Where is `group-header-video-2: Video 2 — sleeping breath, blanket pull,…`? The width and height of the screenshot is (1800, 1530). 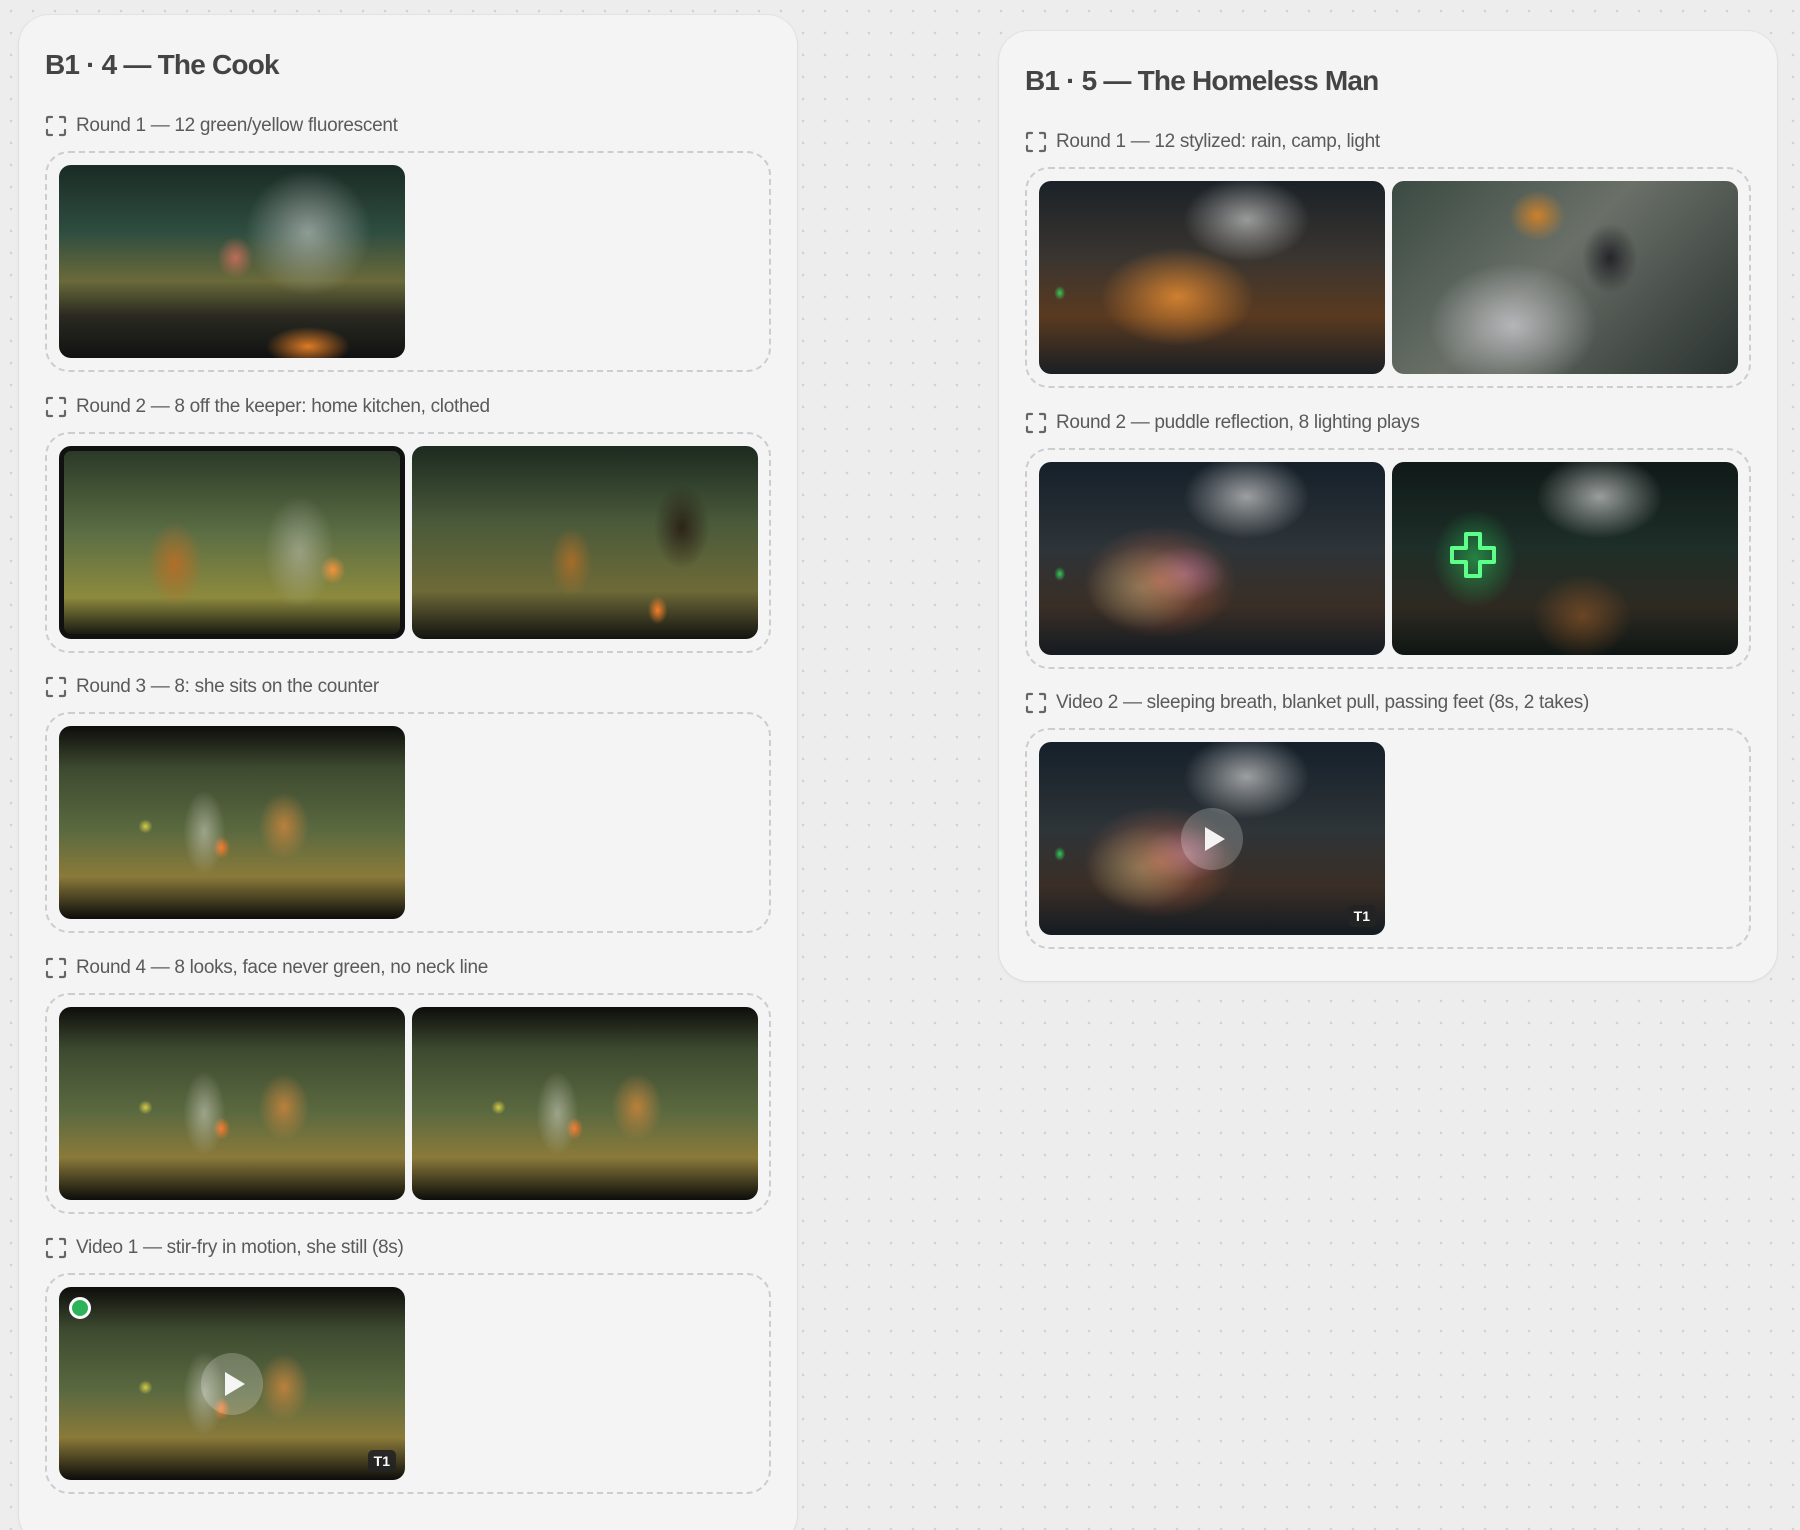 group-header-video-2: Video 2 — sleeping breath, blanket pull,… is located at coordinates (1307, 703).